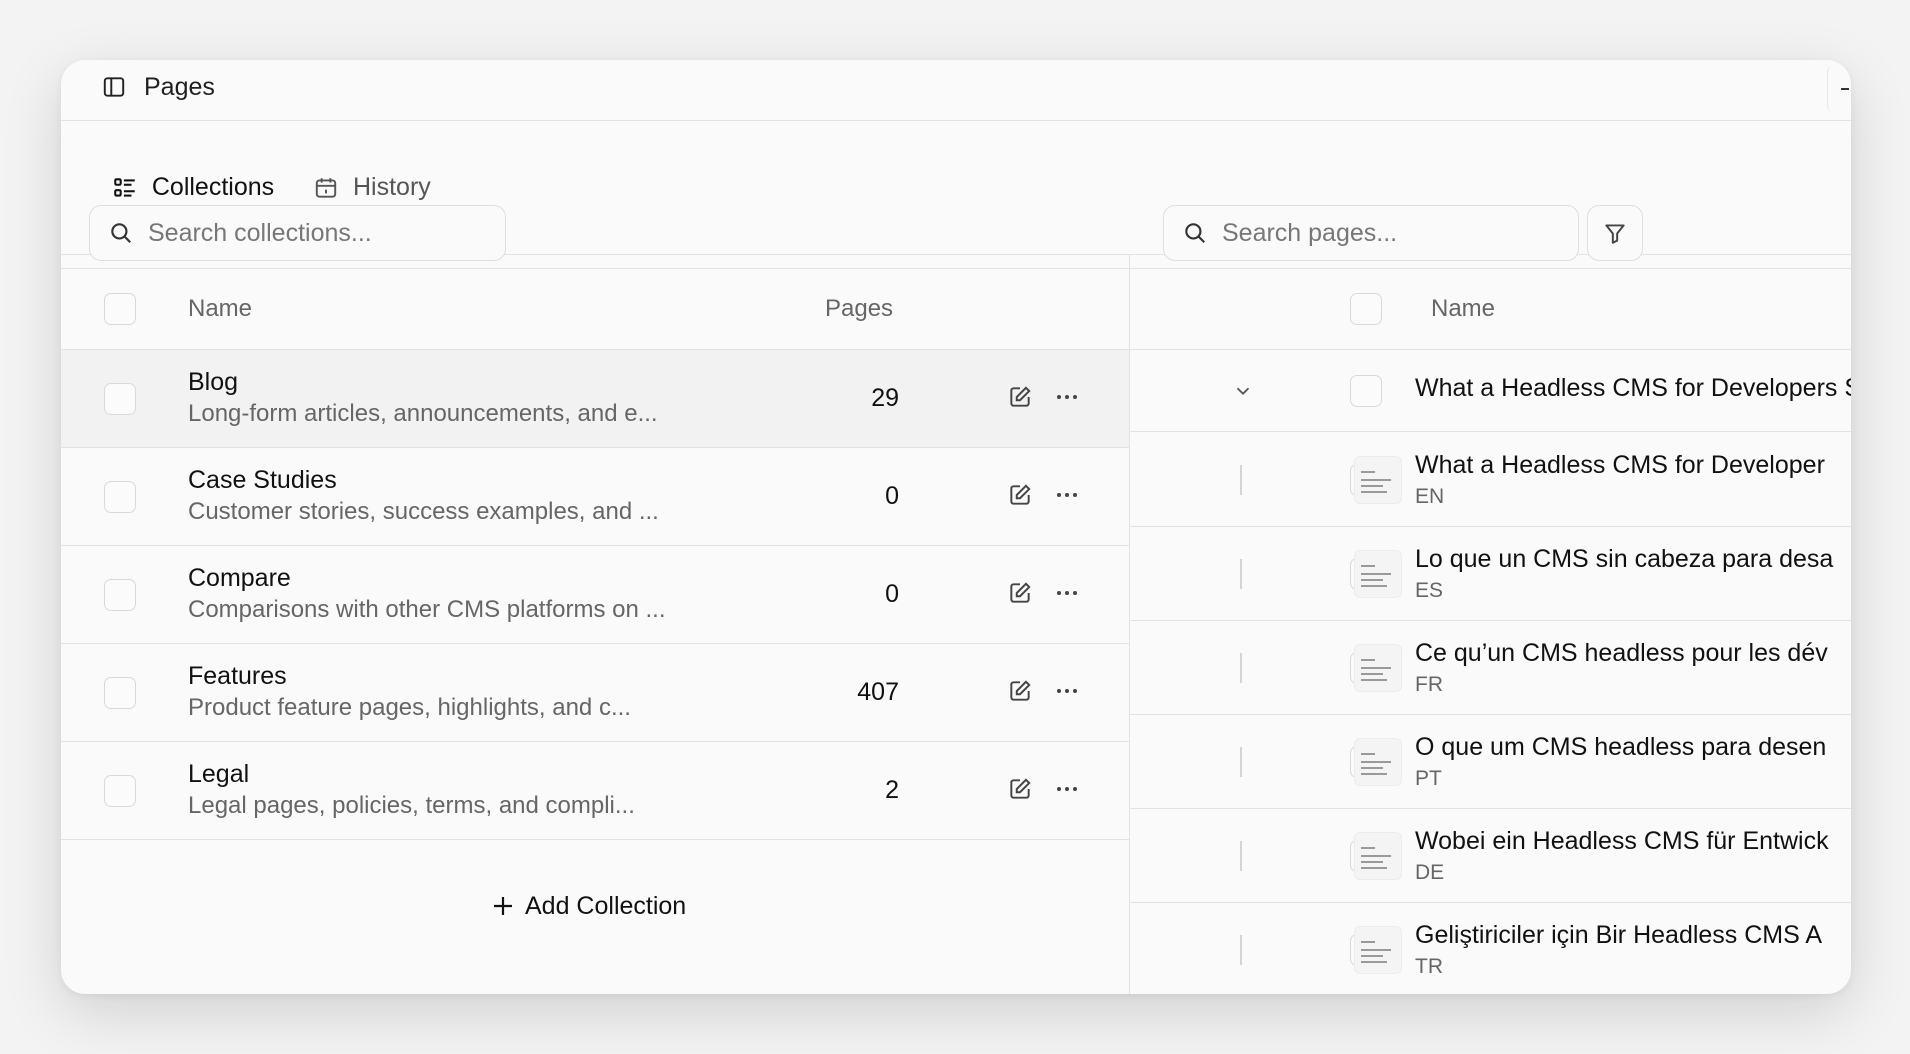 The width and height of the screenshot is (1910, 1054). Describe the element at coordinates (262, 480) in the screenshot. I see `collection-name: Case Studies` at that location.